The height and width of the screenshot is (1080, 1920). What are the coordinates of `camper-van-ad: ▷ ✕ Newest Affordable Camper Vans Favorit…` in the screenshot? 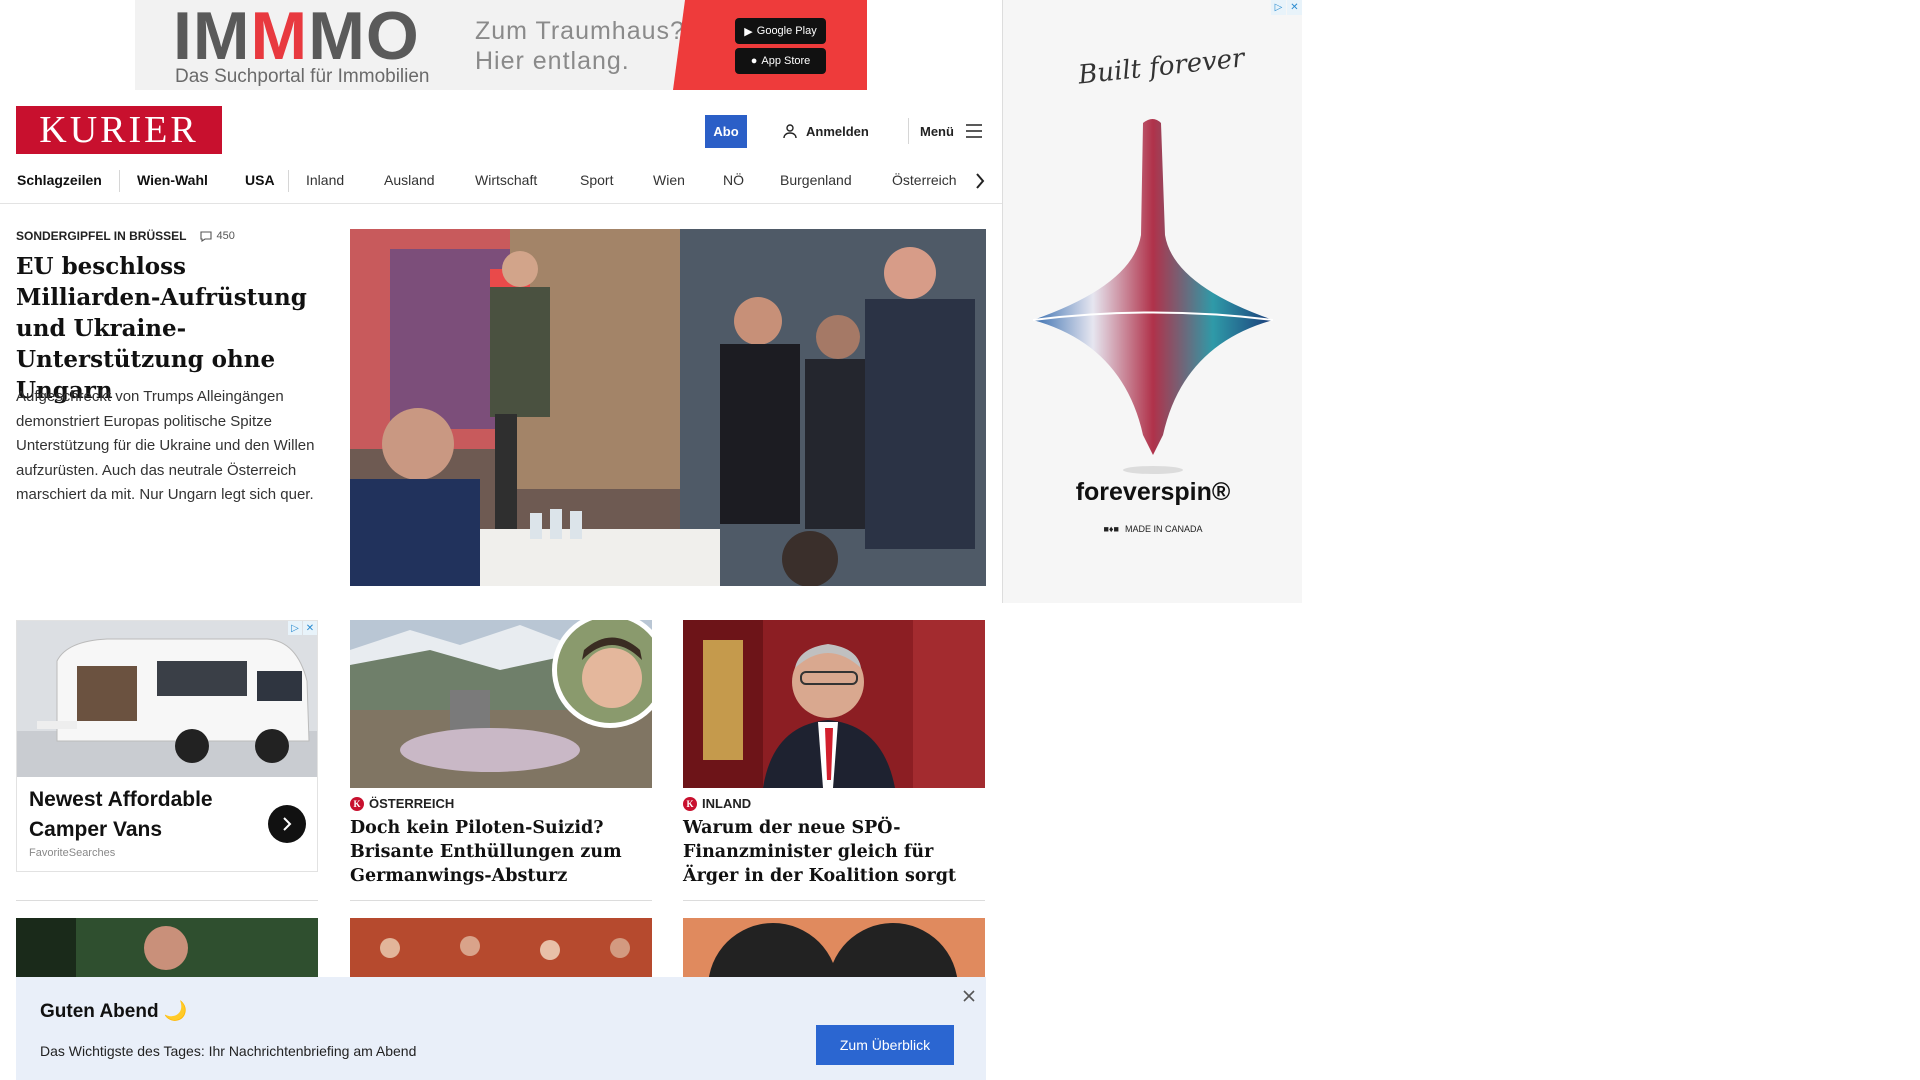 It's located at (167, 746).